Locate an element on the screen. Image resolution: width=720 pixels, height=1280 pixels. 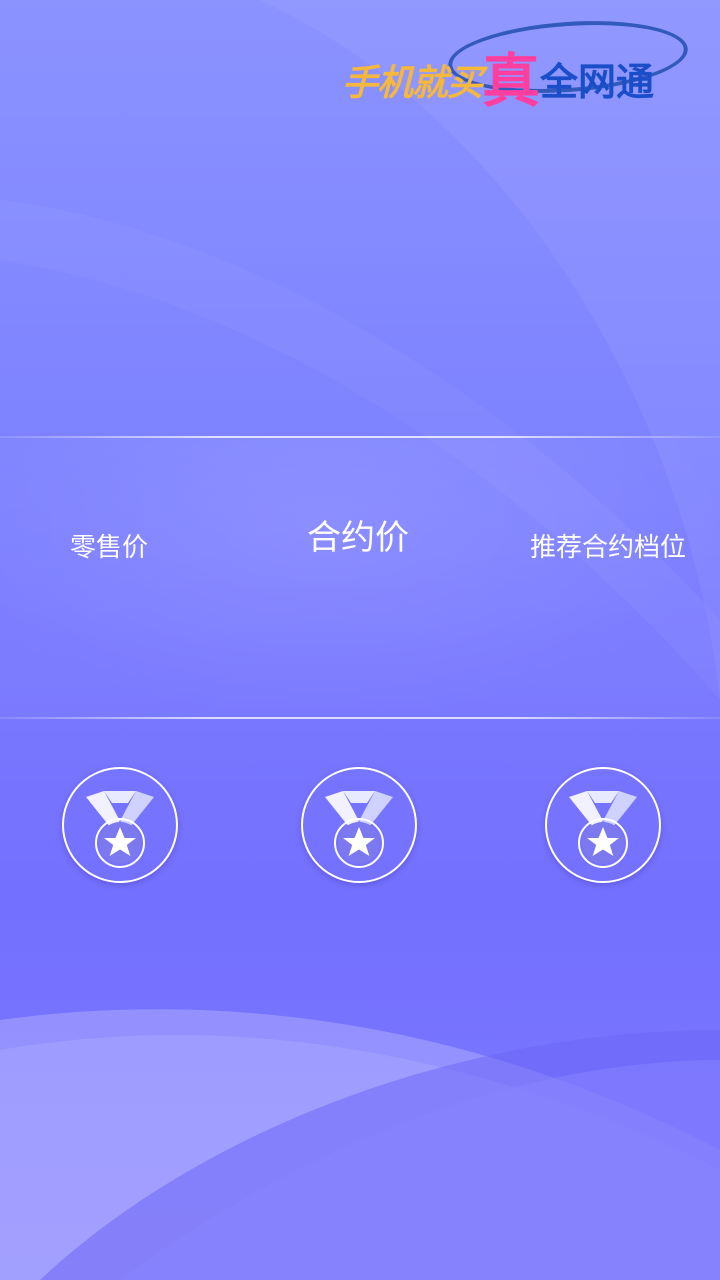
logo-part-2: 真 is located at coordinates (511, 81).